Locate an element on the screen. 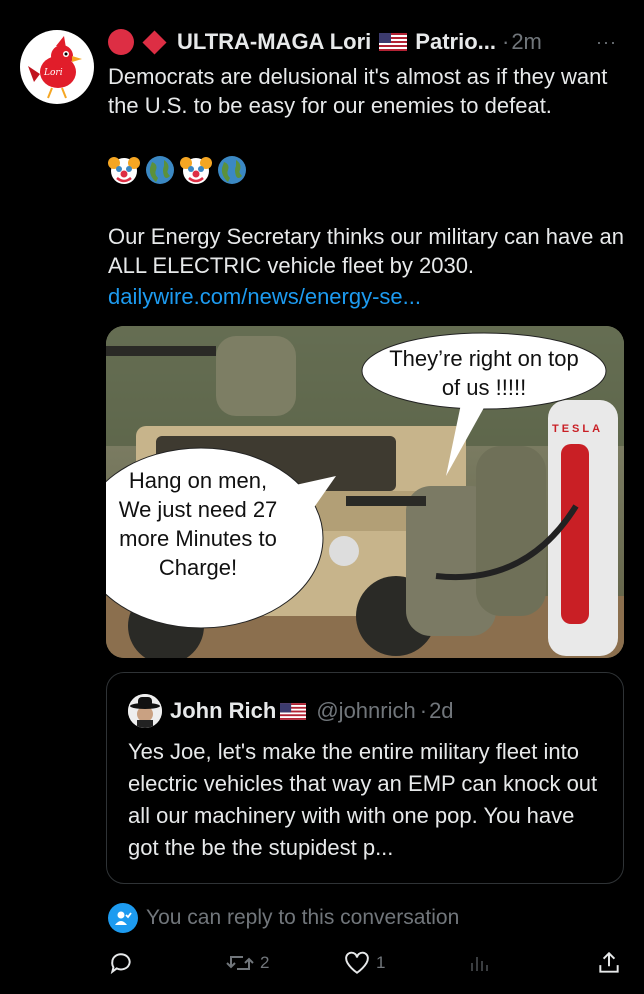  reply-button is located at coordinates (124, 963).